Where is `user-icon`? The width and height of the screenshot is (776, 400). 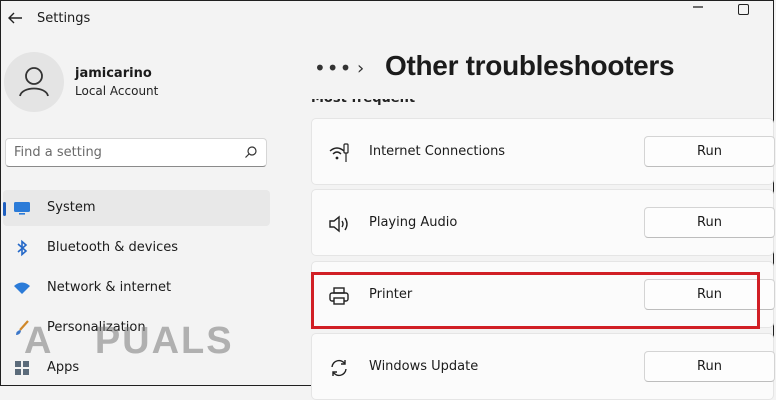 user-icon is located at coordinates (34, 82).